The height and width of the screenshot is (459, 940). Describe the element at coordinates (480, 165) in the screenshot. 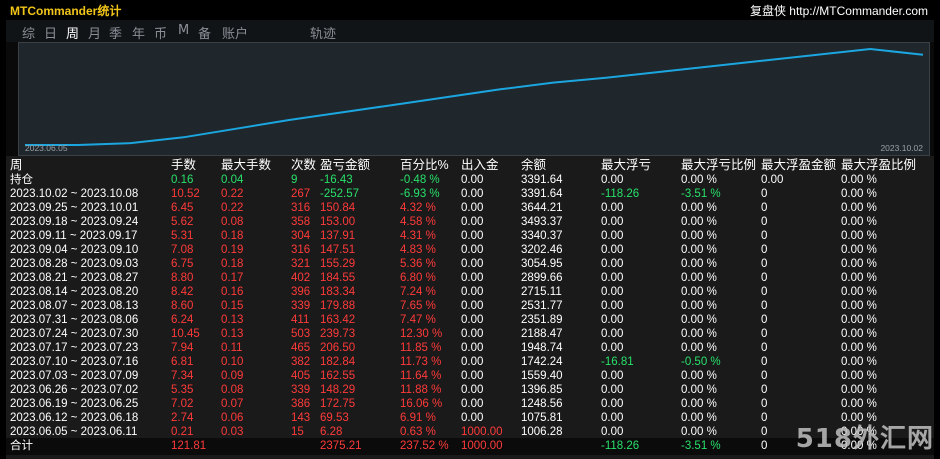

I see `cell-col-6: 出入金` at that location.